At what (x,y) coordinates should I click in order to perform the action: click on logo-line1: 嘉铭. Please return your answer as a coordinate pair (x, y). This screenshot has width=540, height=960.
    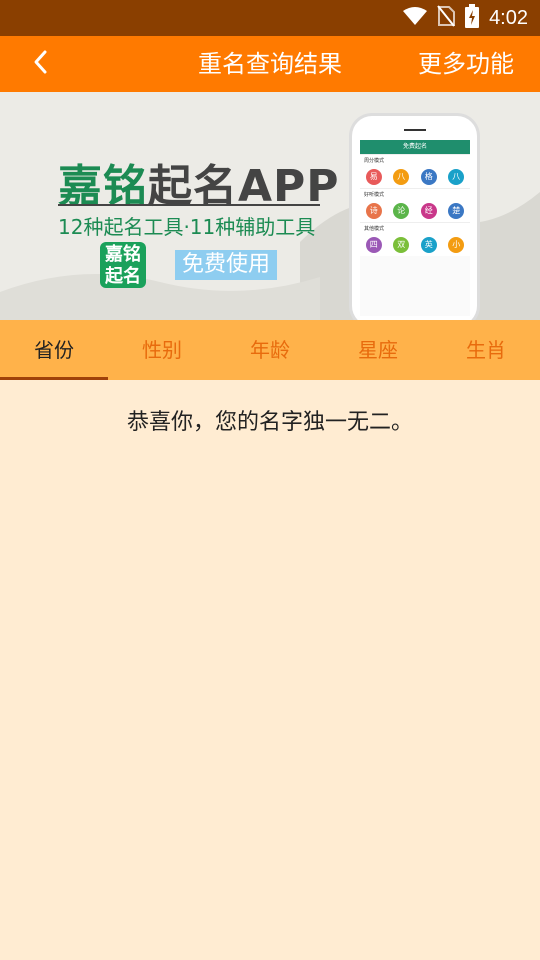
    Looking at the image, I should click on (123, 254).